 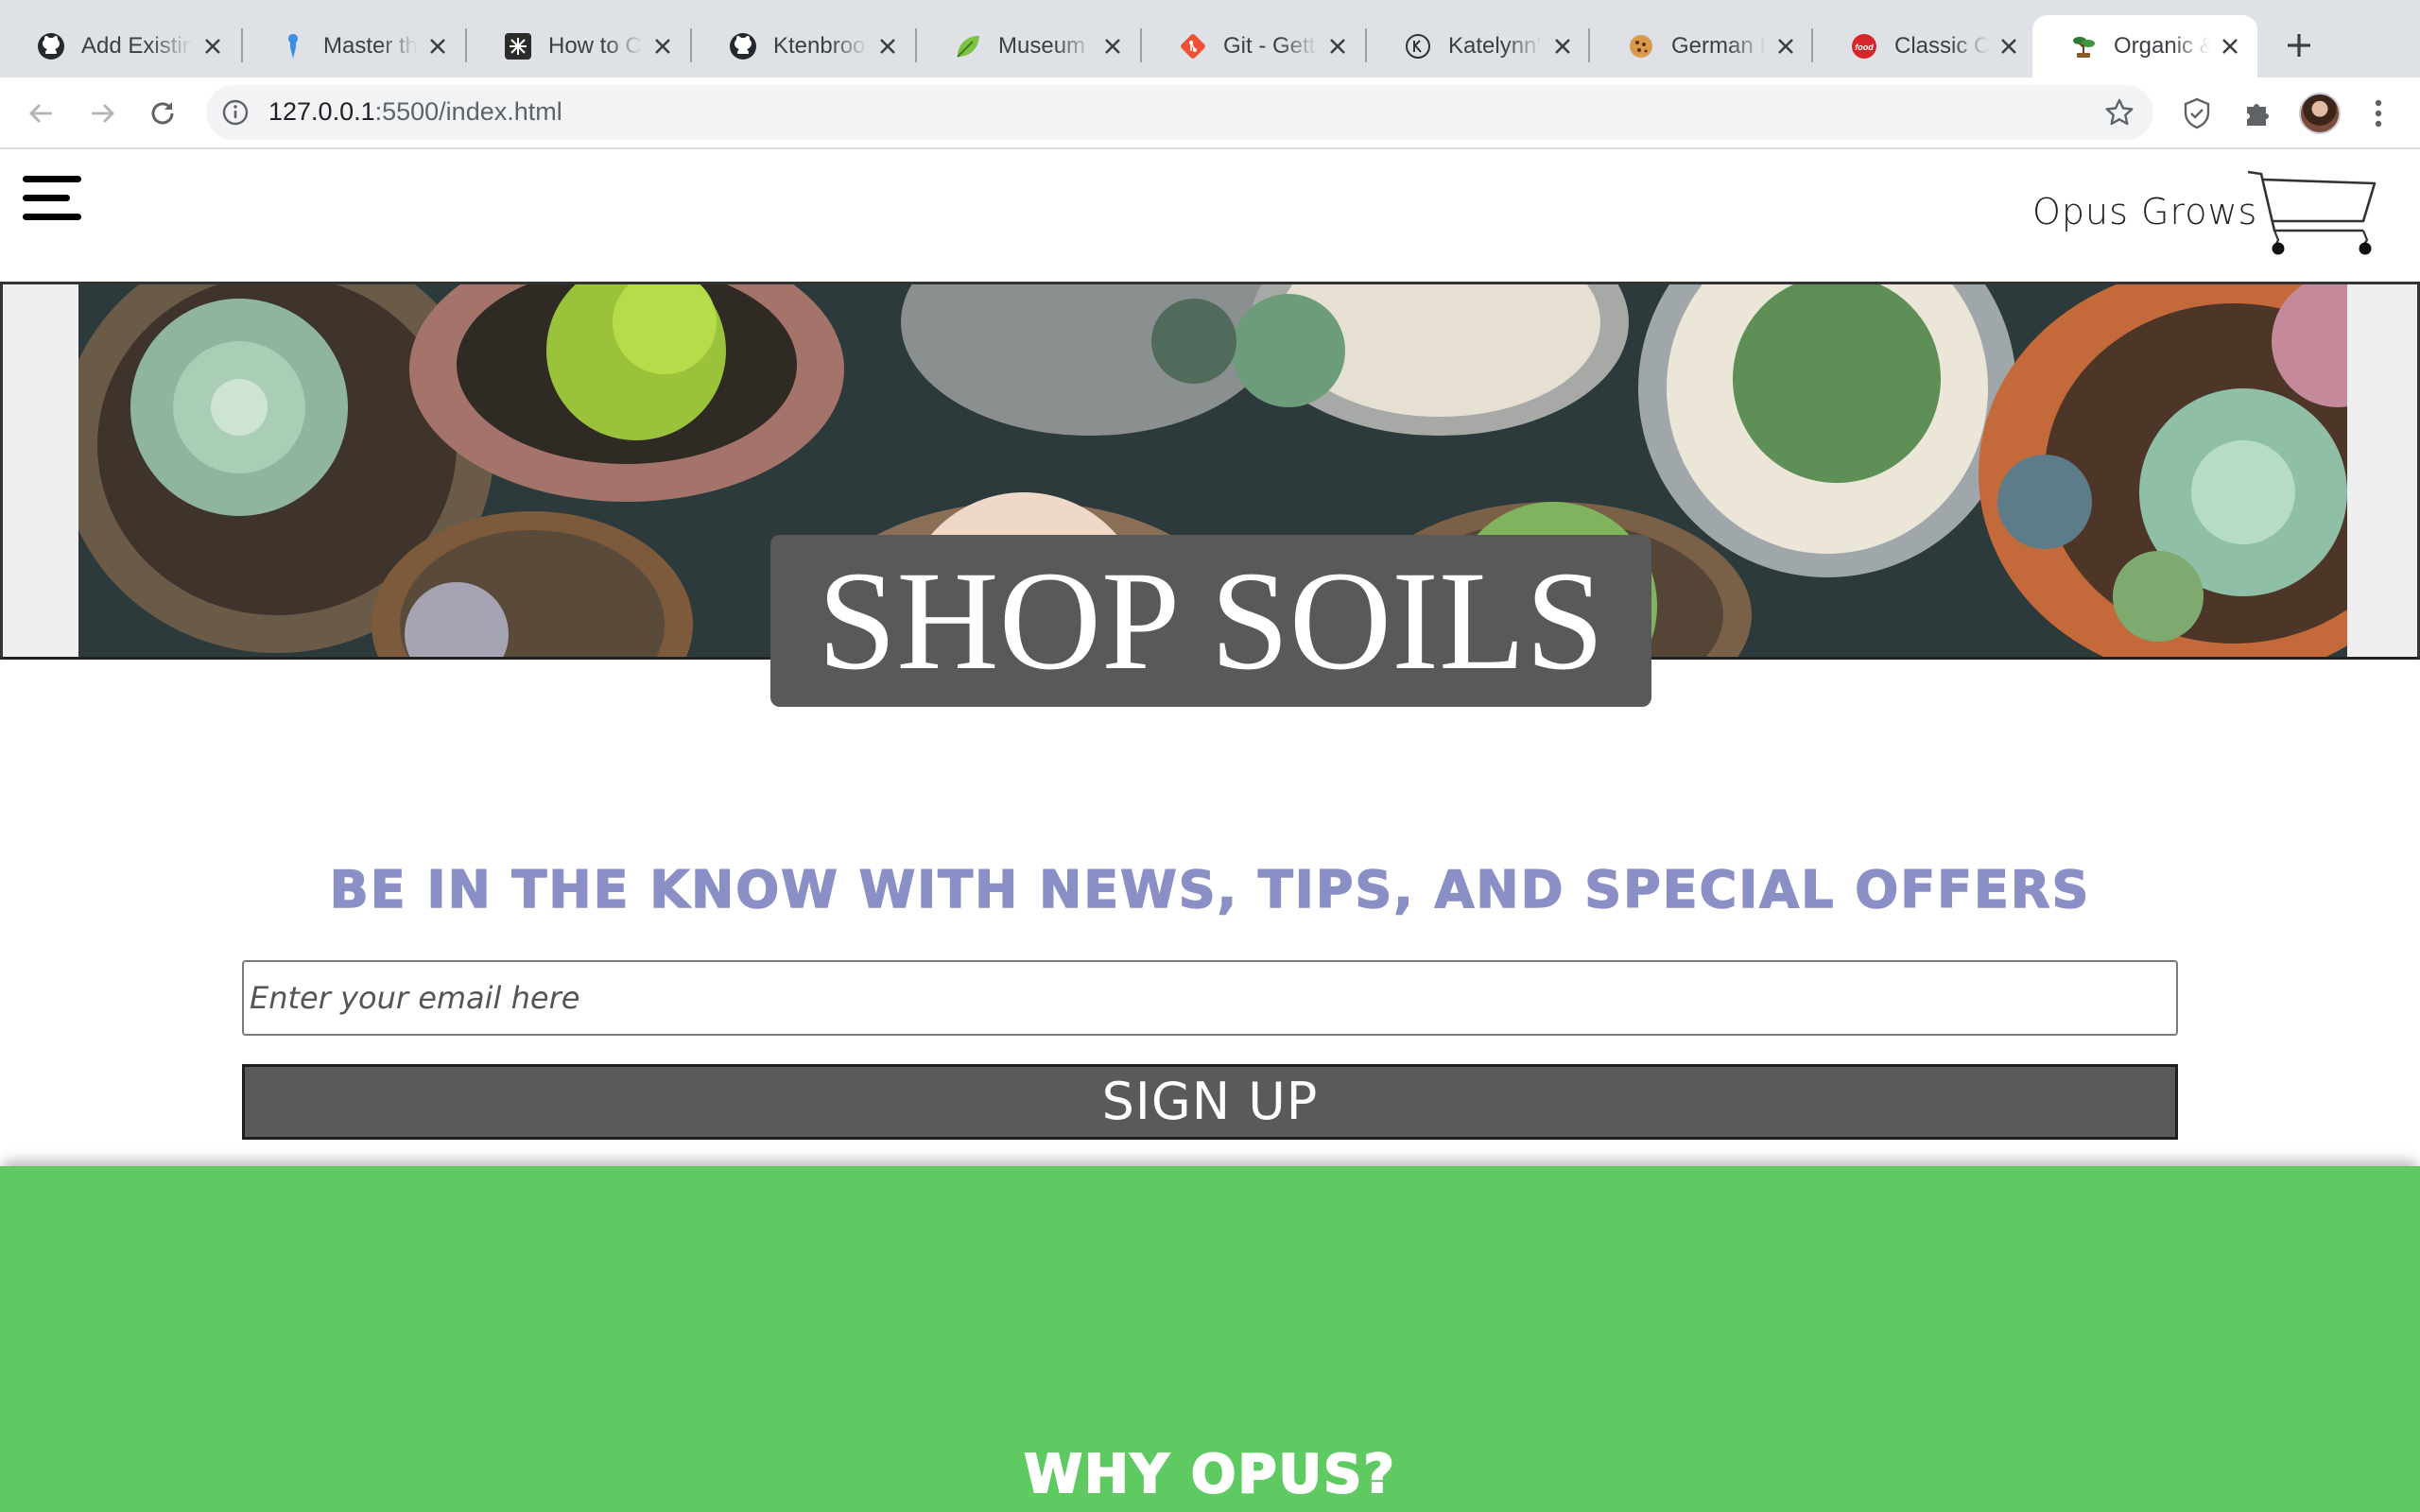 I want to click on bonsai-icon, so click(x=2083, y=46).